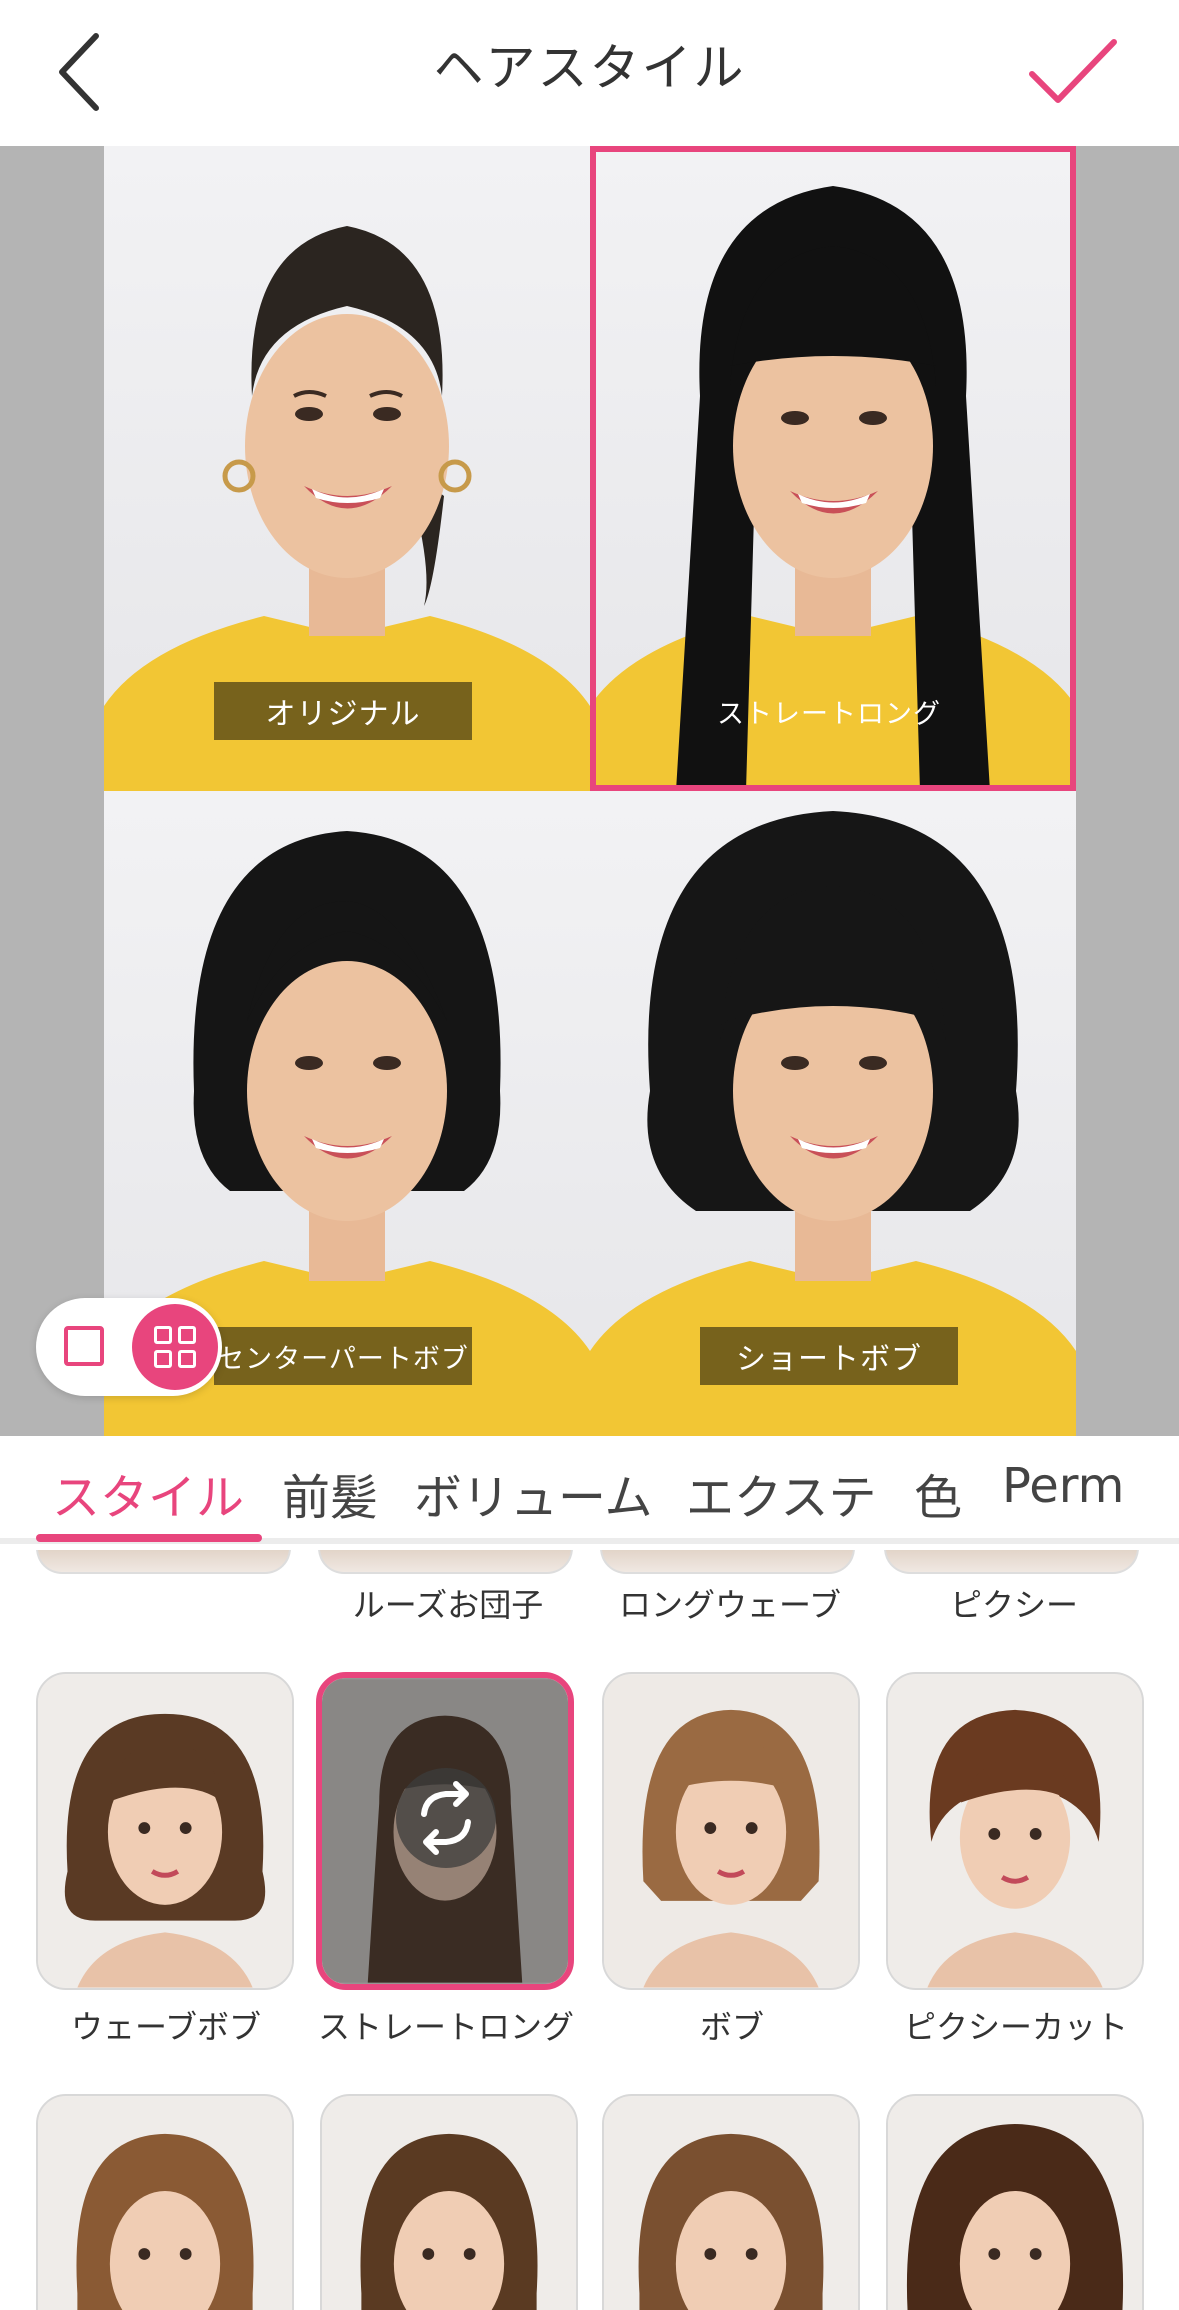  I want to click on tab-bangs: 前髪, so click(330, 1493).